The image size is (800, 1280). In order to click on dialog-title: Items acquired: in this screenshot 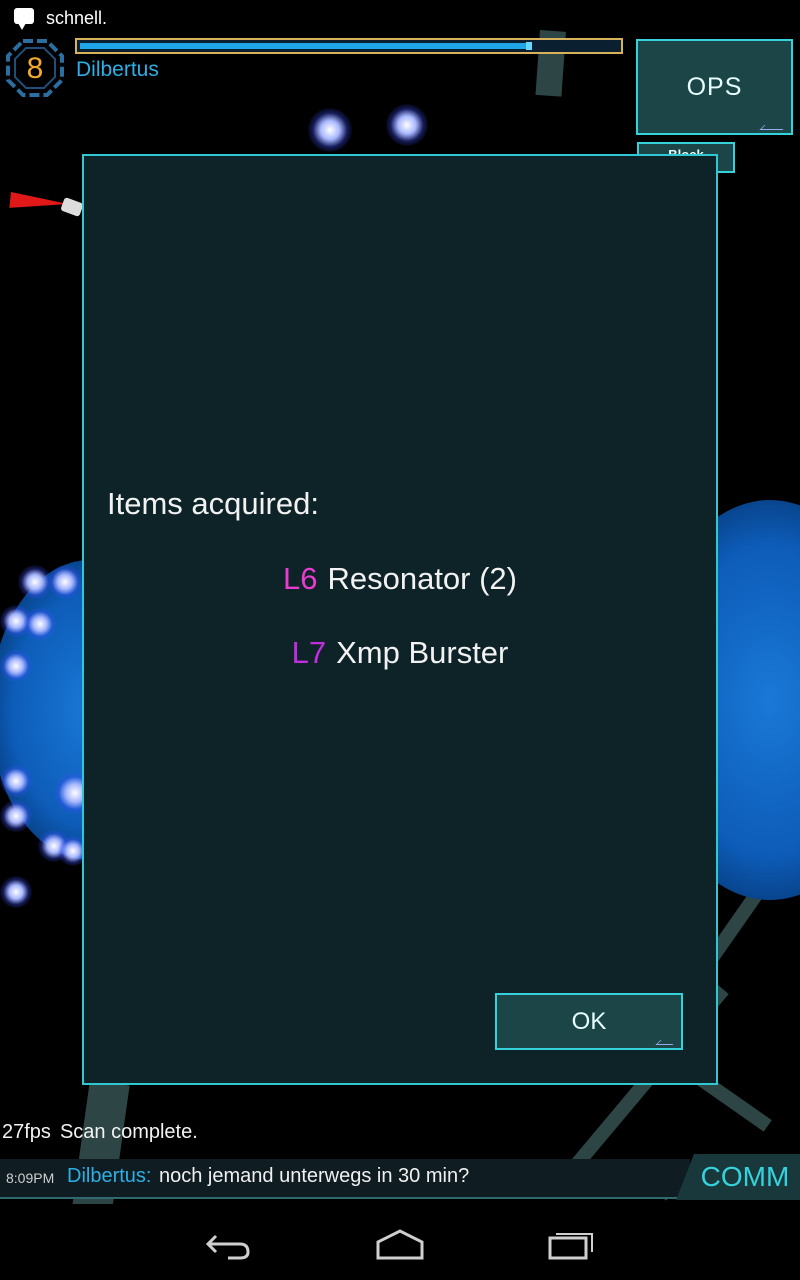, I will do `click(213, 503)`.